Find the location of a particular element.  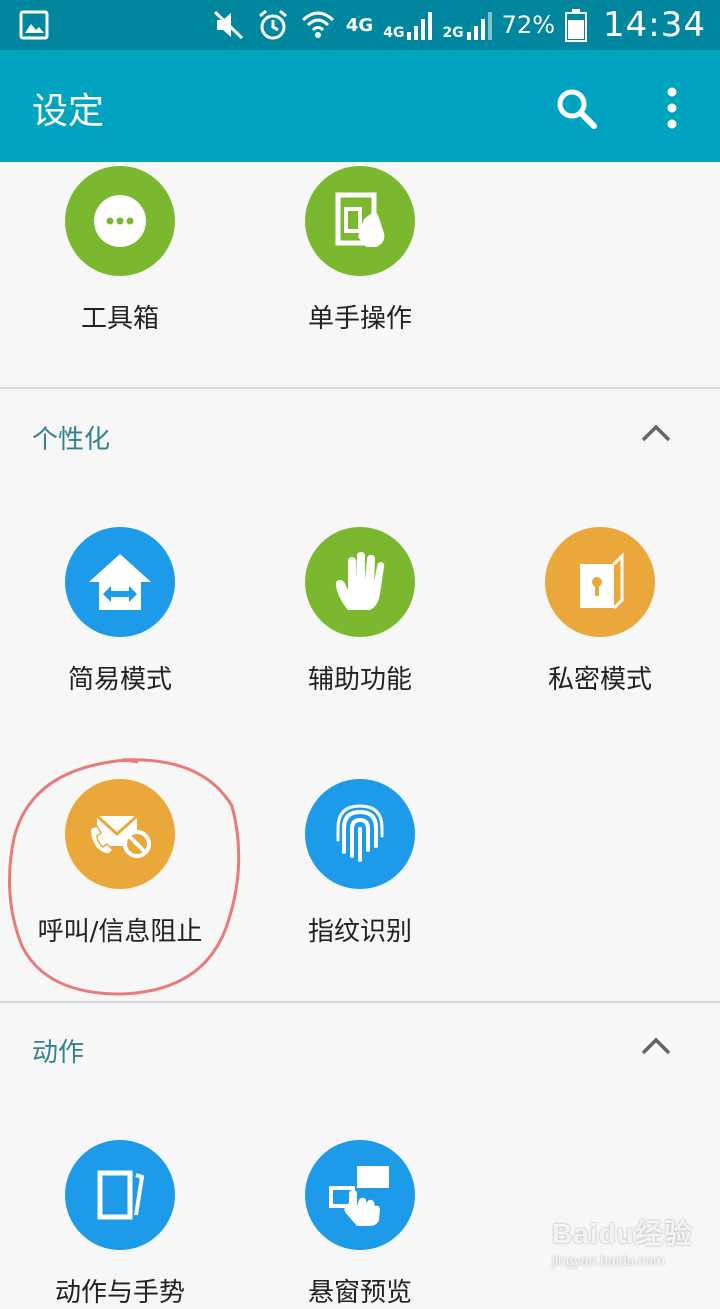

tile-label: 单手操作 is located at coordinates (359, 319).